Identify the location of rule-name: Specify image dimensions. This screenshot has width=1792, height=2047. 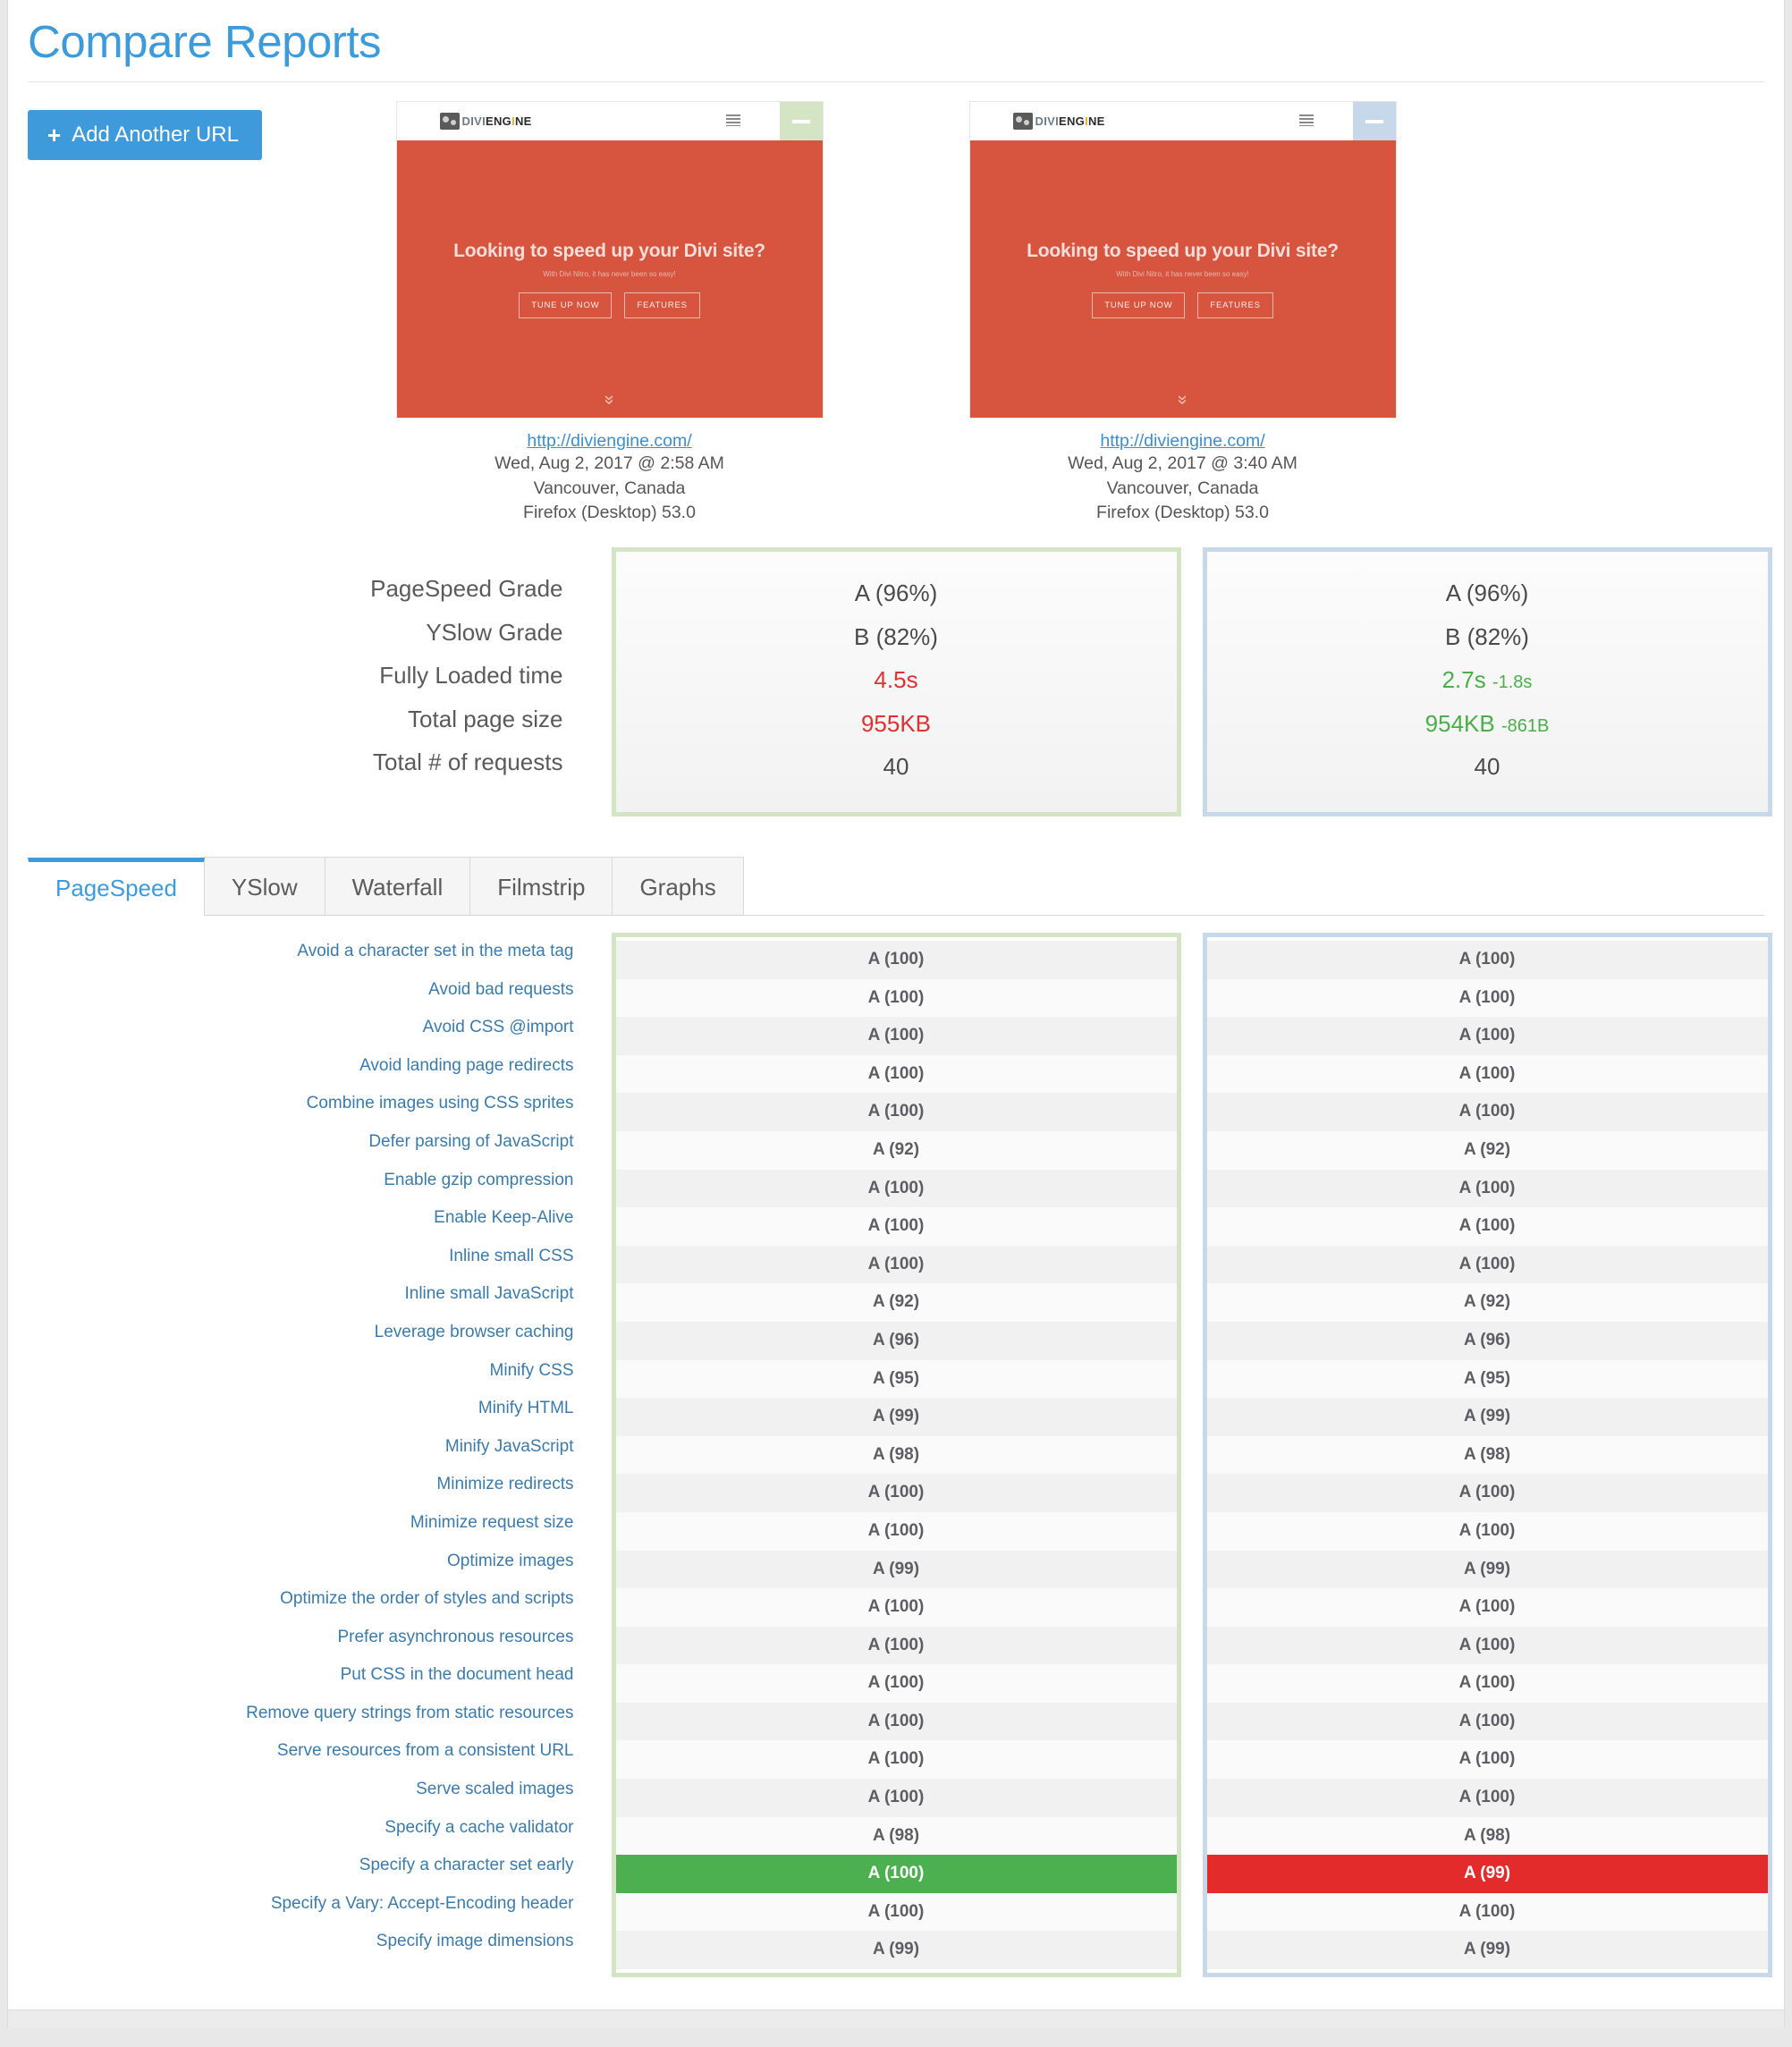
(297, 1942).